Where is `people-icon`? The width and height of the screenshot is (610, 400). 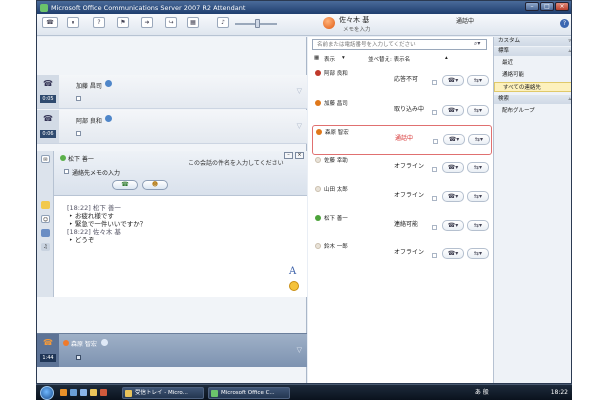
people-icon is located at coordinates (45, 233).